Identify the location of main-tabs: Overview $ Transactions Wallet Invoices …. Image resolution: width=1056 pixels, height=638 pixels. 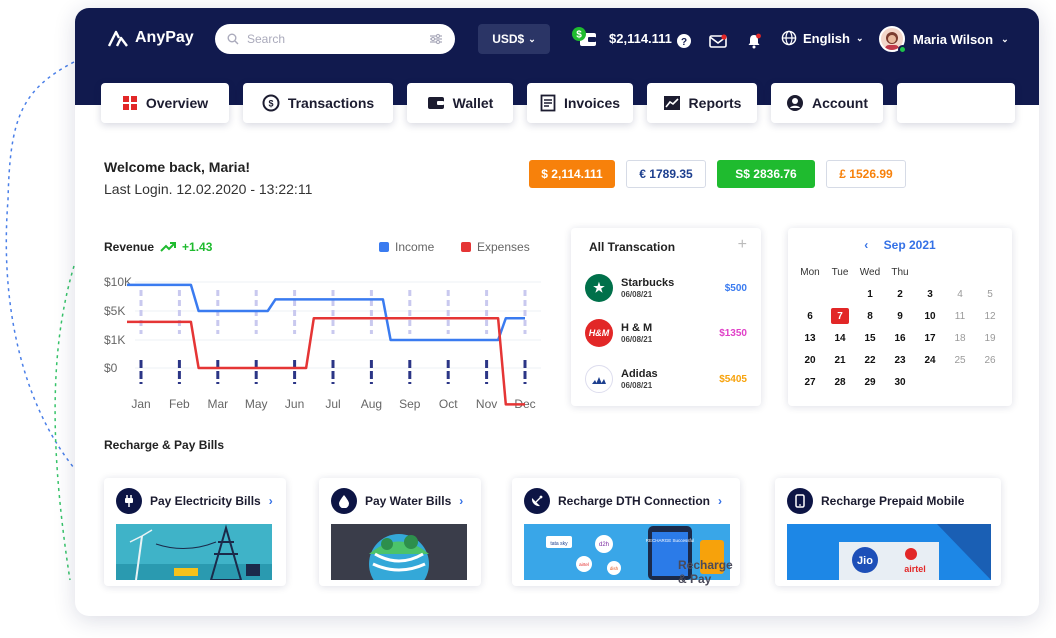
(558, 103).